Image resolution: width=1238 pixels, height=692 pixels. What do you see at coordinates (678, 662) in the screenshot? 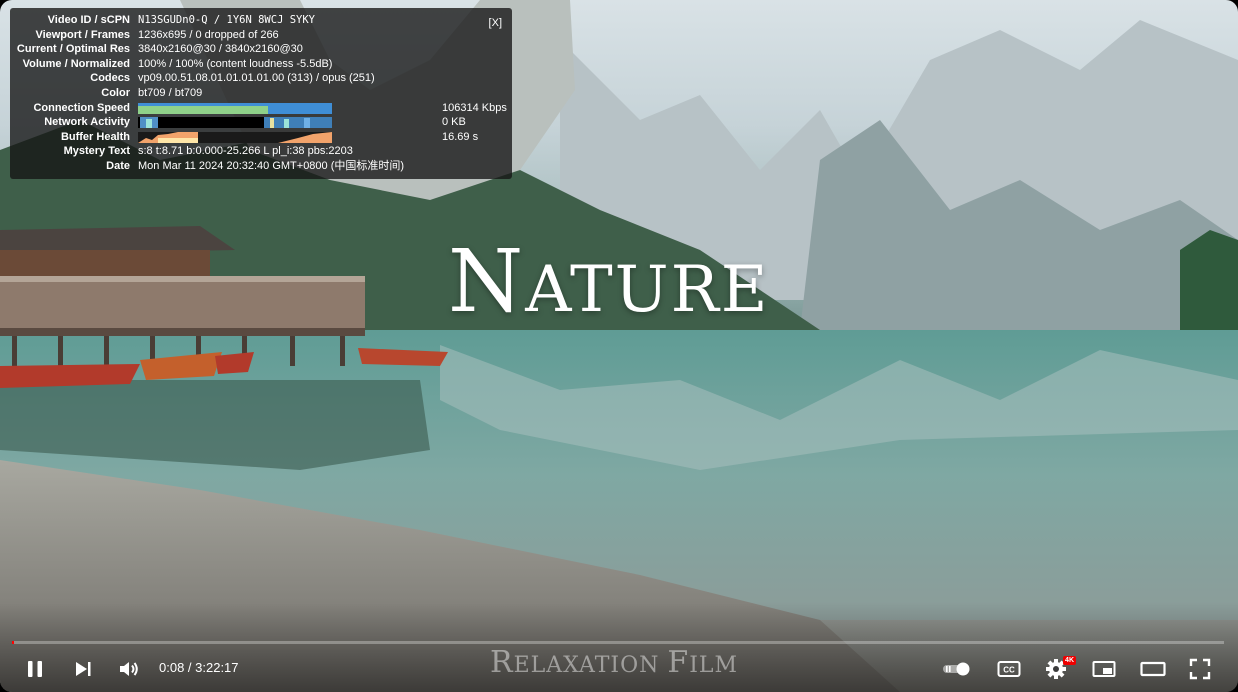
I see `watermark-part: F` at bounding box center [678, 662].